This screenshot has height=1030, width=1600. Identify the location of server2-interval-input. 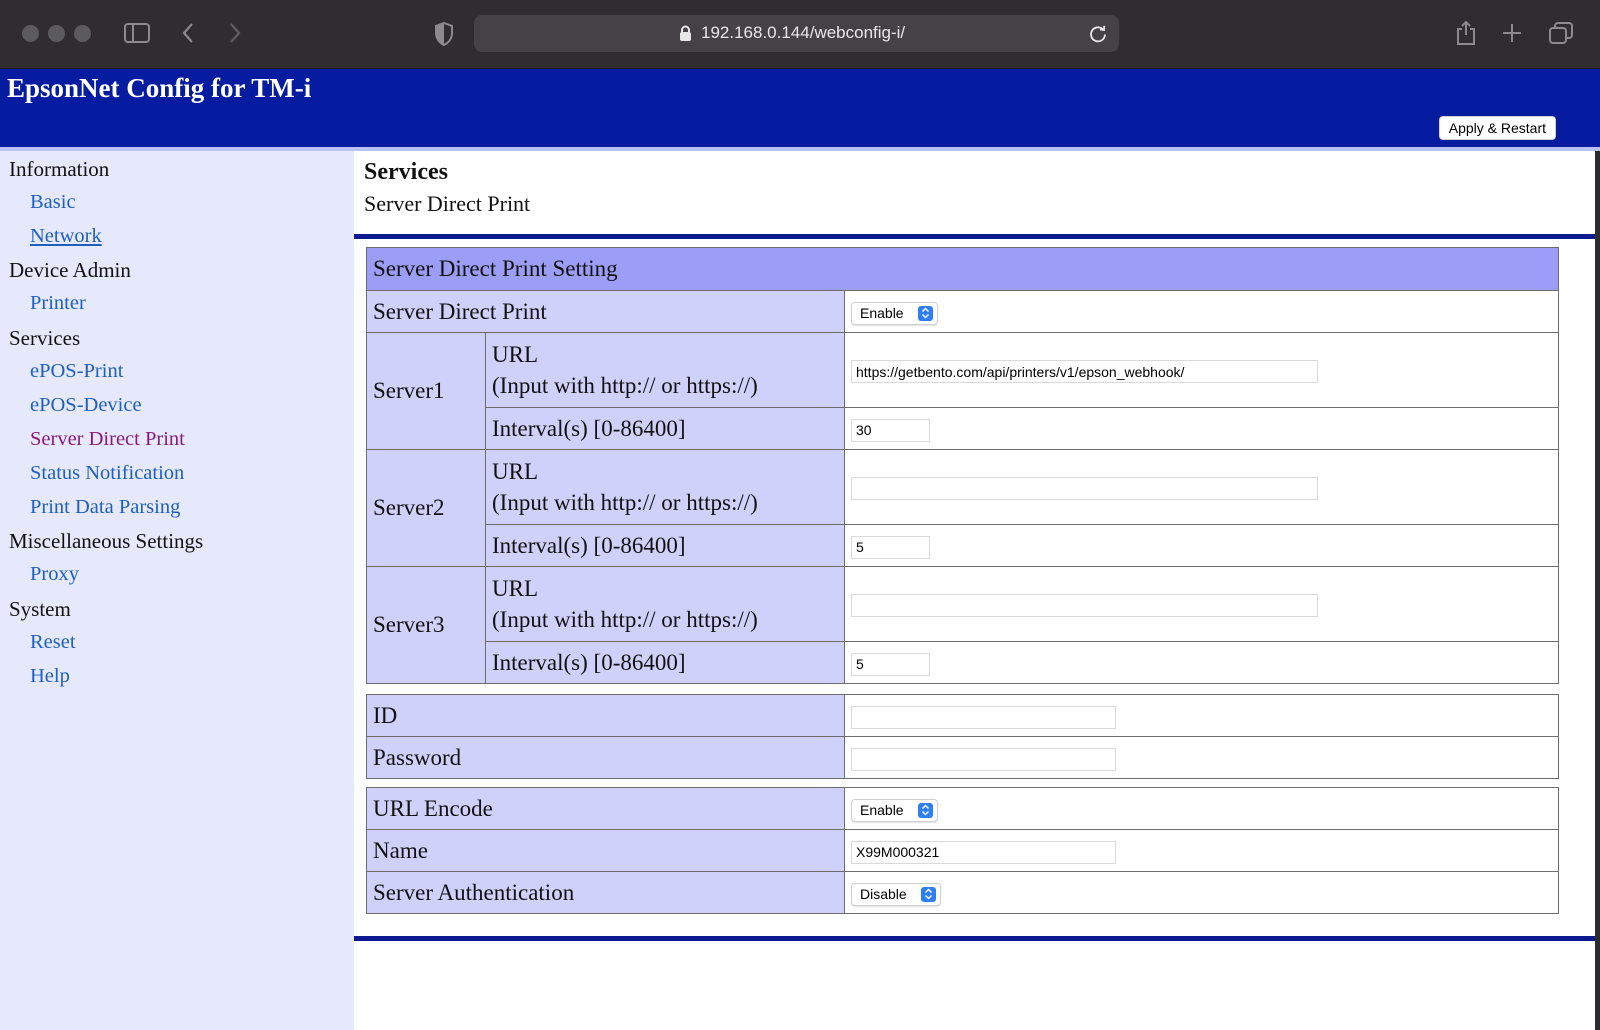
(890, 547).